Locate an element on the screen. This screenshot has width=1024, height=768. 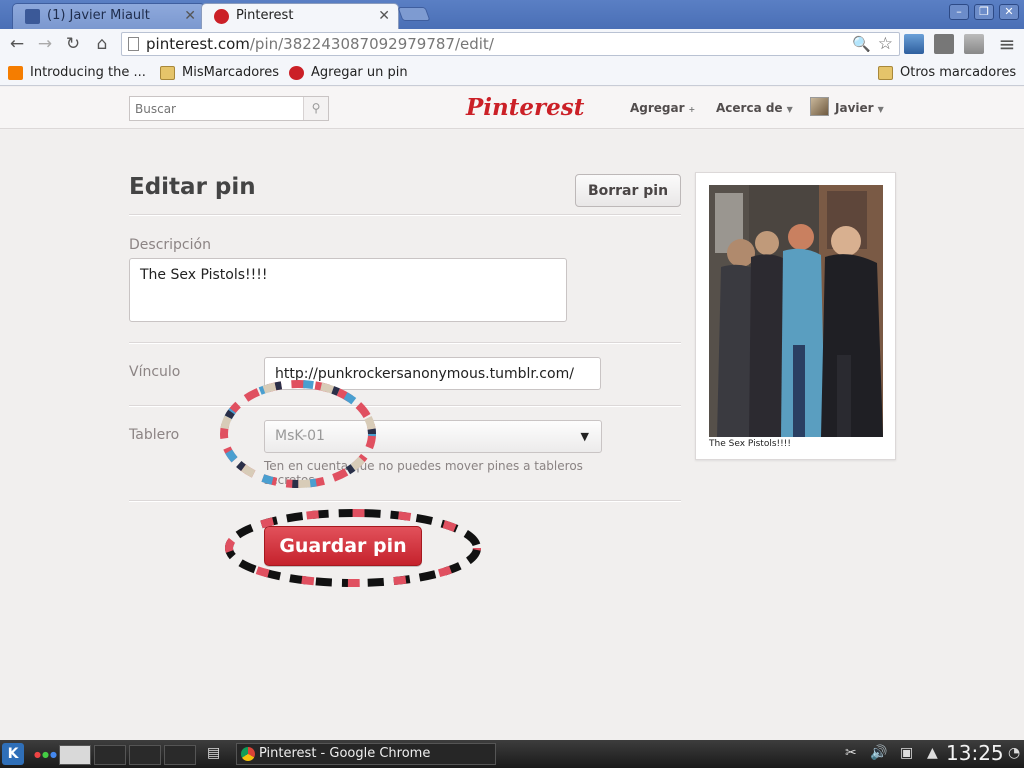
bookmark-label: Agregar un pin is located at coordinates (359, 72).